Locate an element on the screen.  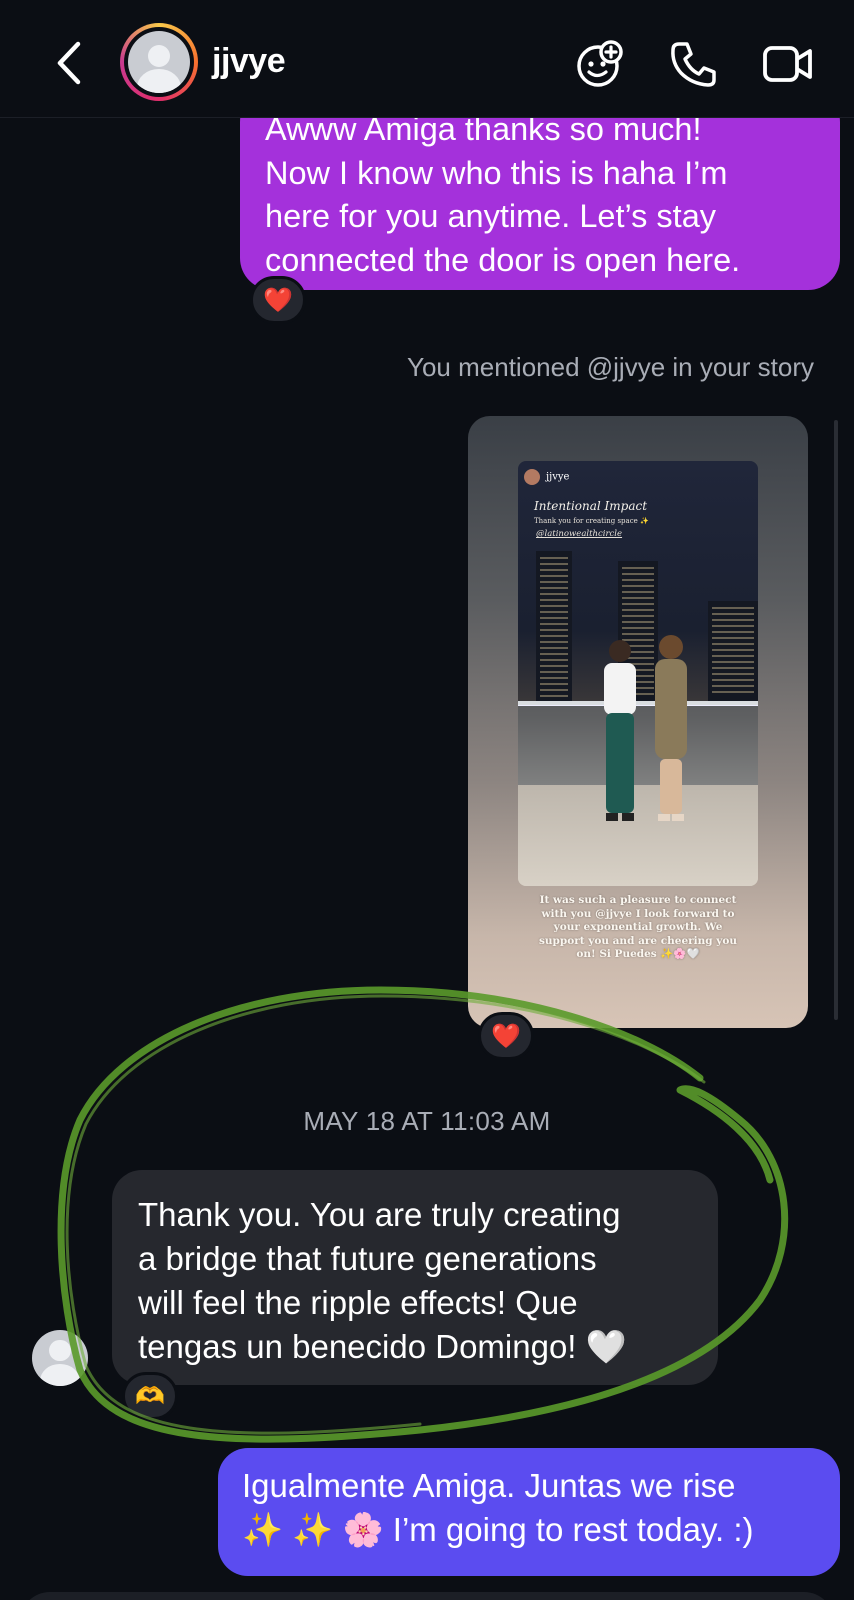
back-chevron-icon is located at coordinates (70, 63).